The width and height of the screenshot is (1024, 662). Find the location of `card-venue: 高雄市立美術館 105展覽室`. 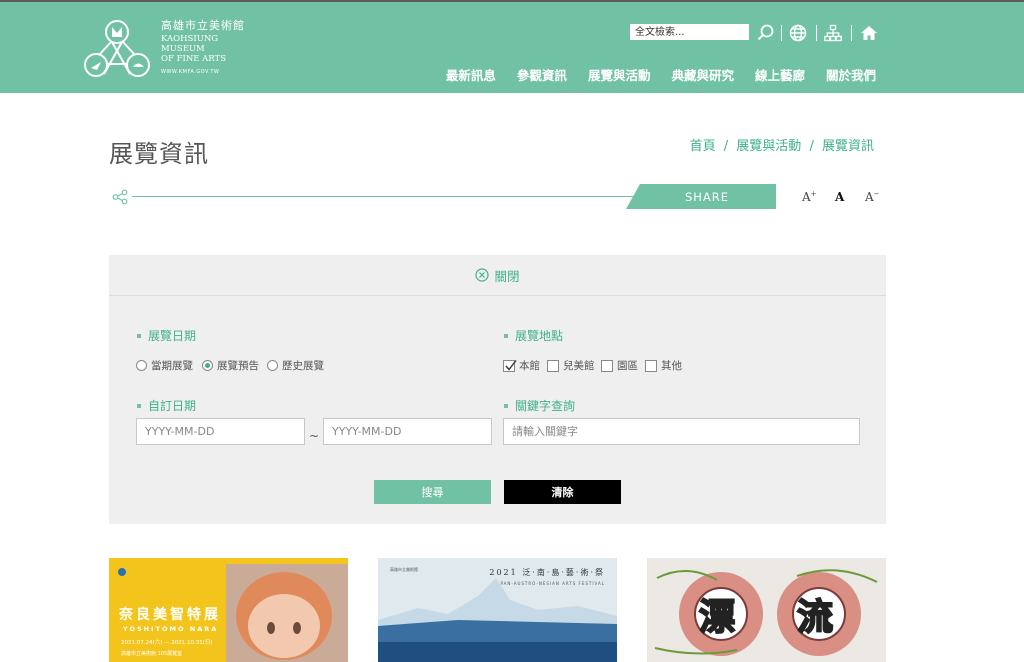

card-venue: 高雄市立美術館 105展覽室 is located at coordinates (152, 654).